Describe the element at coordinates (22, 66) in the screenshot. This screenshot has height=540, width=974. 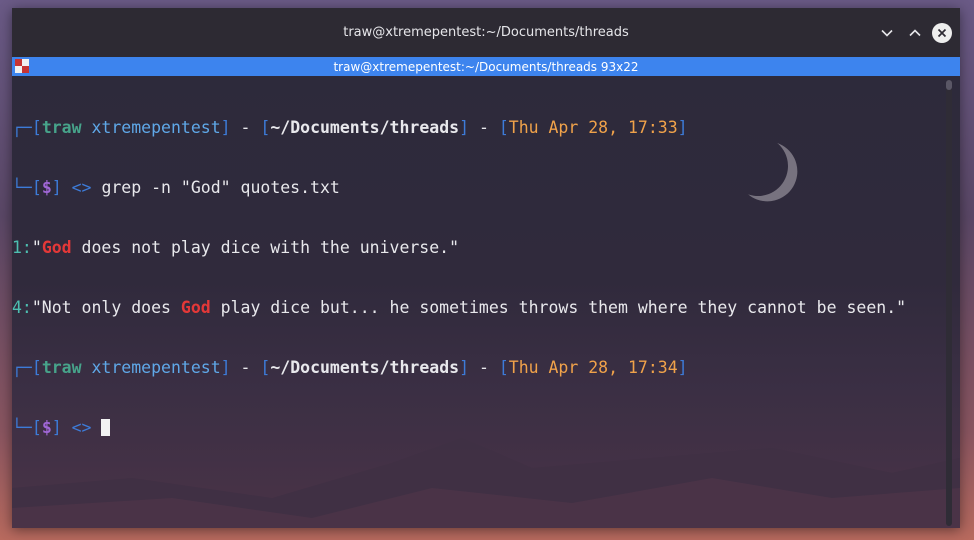
I see `terminal-app-icon` at that location.